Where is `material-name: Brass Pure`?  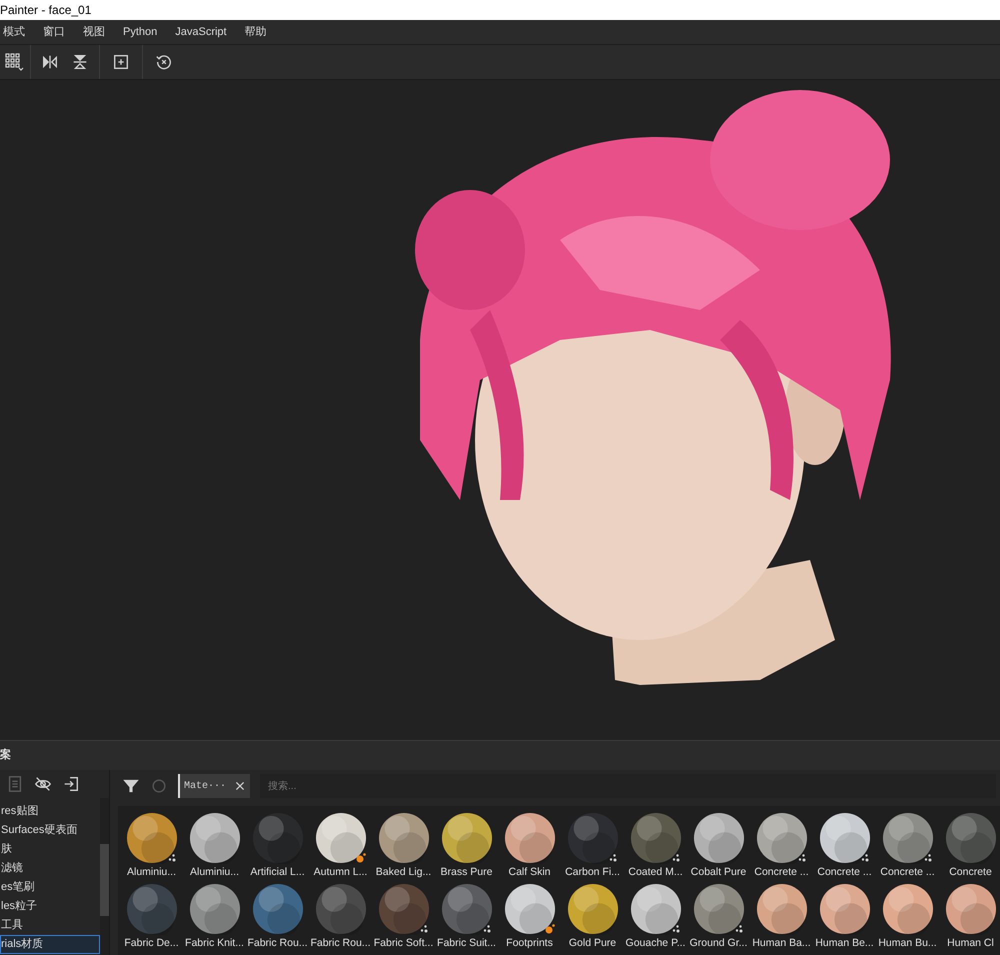 material-name: Brass Pure is located at coordinates (466, 872).